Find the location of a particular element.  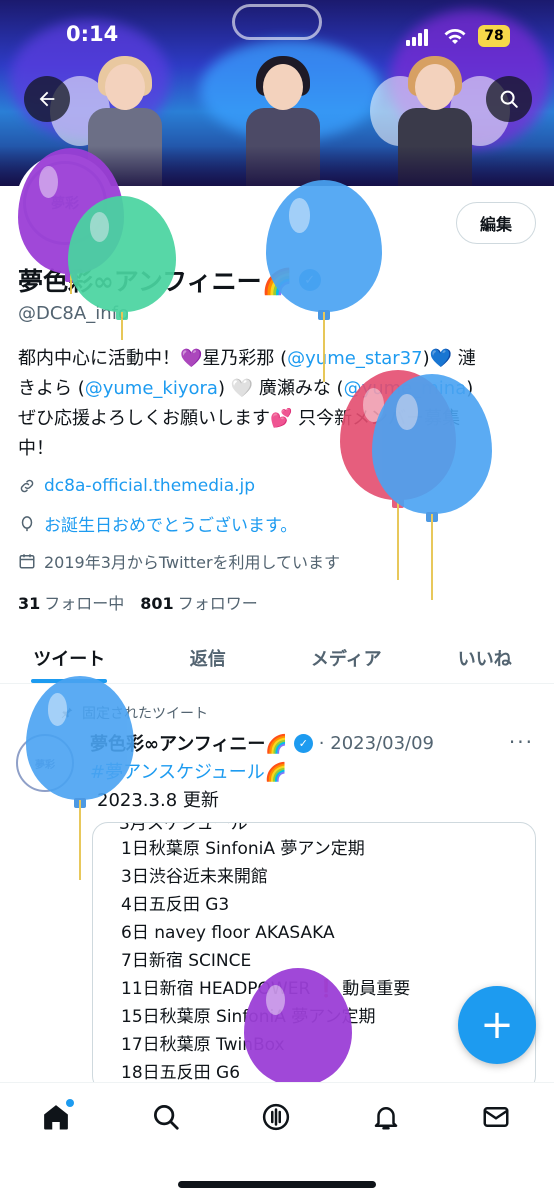

nav-notifications is located at coordinates (386, 1117).